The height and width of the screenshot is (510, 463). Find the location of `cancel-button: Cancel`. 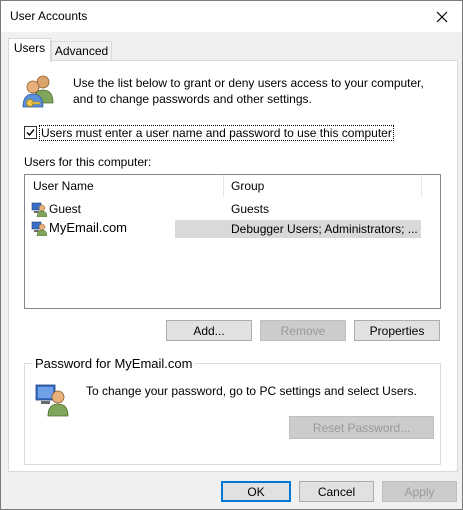

cancel-button: Cancel is located at coordinates (336, 491).